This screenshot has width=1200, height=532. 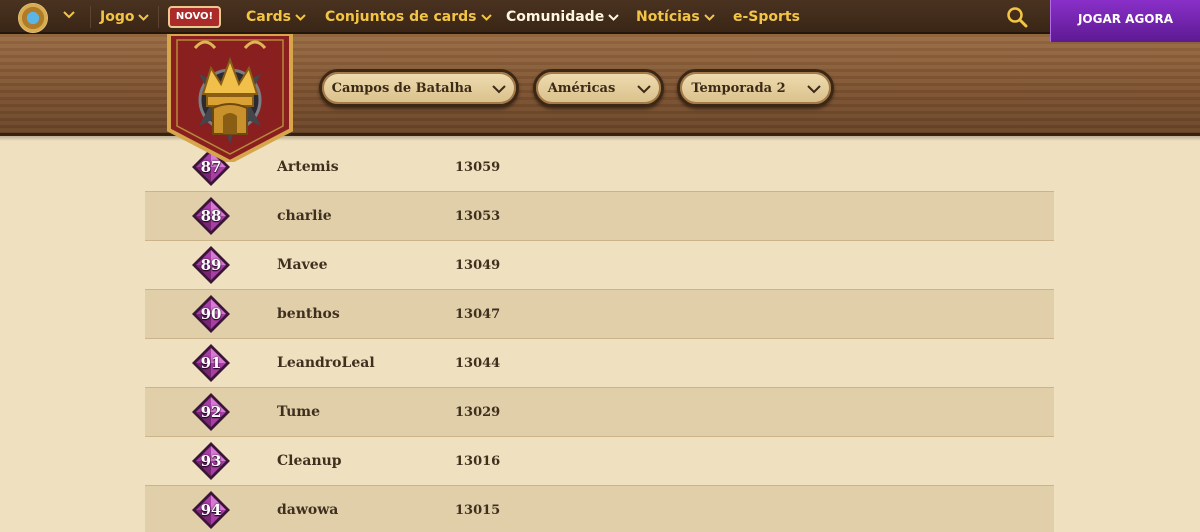 What do you see at coordinates (599, 363) in the screenshot?
I see `table-row: 91 LeandroLeal 13044` at bounding box center [599, 363].